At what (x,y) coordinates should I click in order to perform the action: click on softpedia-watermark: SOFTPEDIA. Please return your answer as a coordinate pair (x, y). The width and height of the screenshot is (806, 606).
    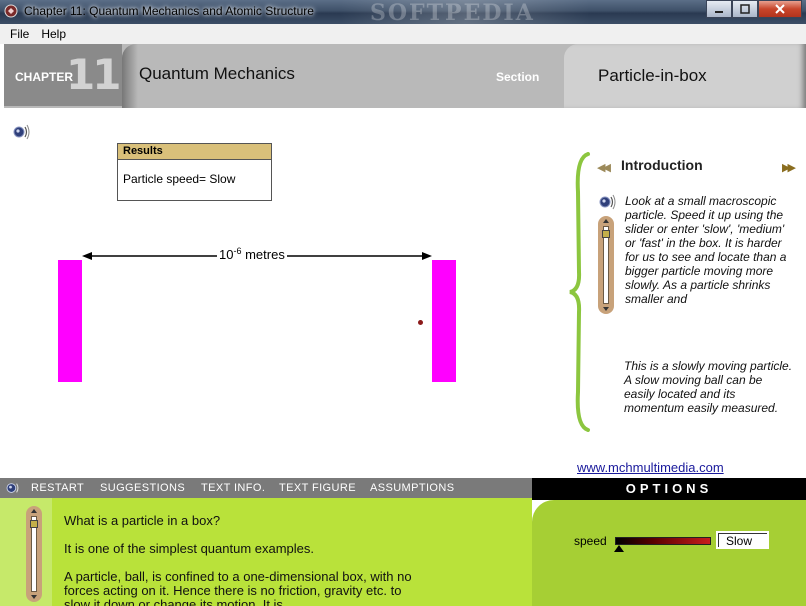
    Looking at the image, I should click on (465, 13).